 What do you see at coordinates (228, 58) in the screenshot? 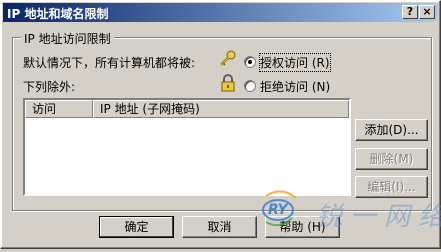
I see `key-icon` at bounding box center [228, 58].